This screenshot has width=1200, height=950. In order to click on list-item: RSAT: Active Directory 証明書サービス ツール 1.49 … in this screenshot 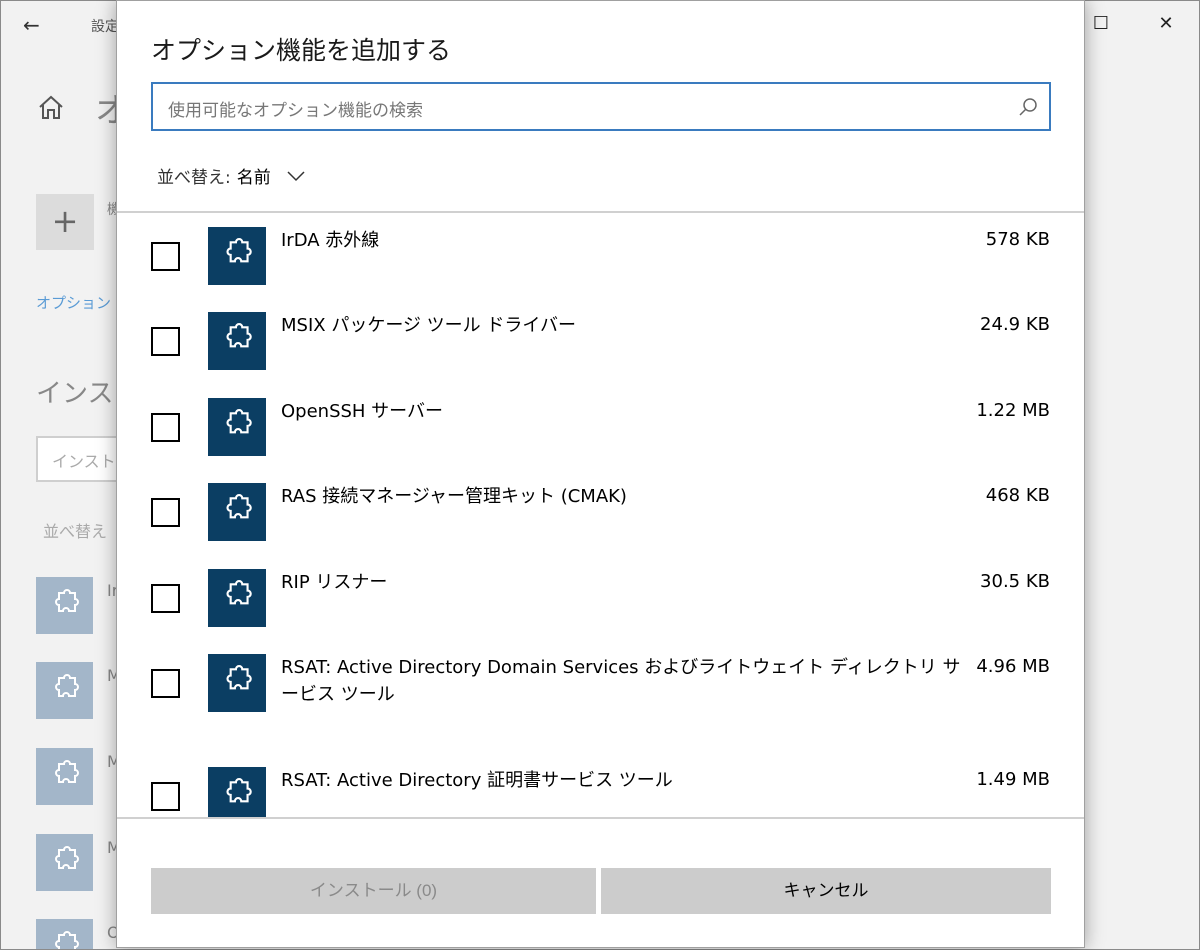, I will do `click(600, 792)`.